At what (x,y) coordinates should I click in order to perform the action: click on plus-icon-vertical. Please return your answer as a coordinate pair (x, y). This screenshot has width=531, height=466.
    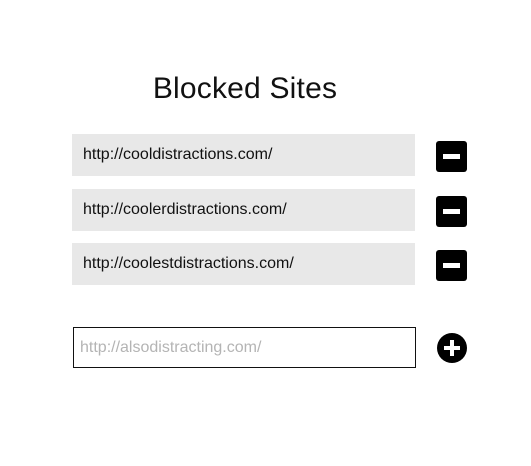
    Looking at the image, I should click on (452, 348).